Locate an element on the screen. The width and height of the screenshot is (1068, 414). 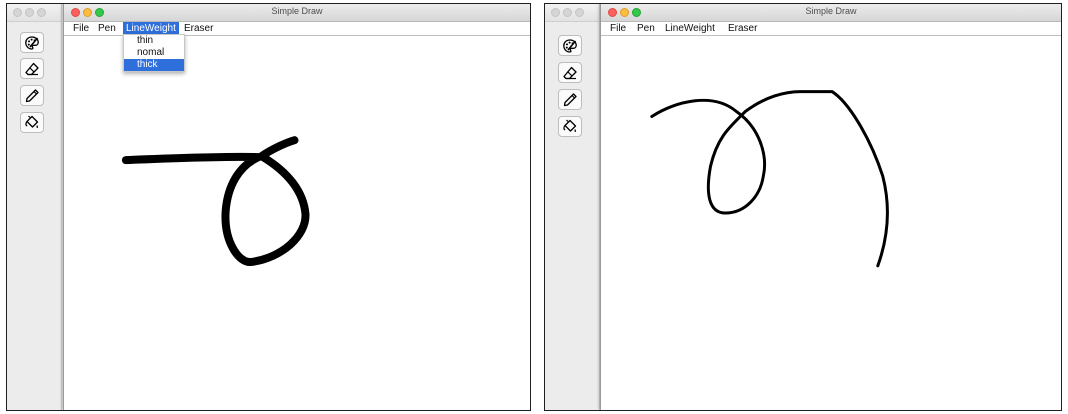
option-thick: thick is located at coordinates (154, 65).